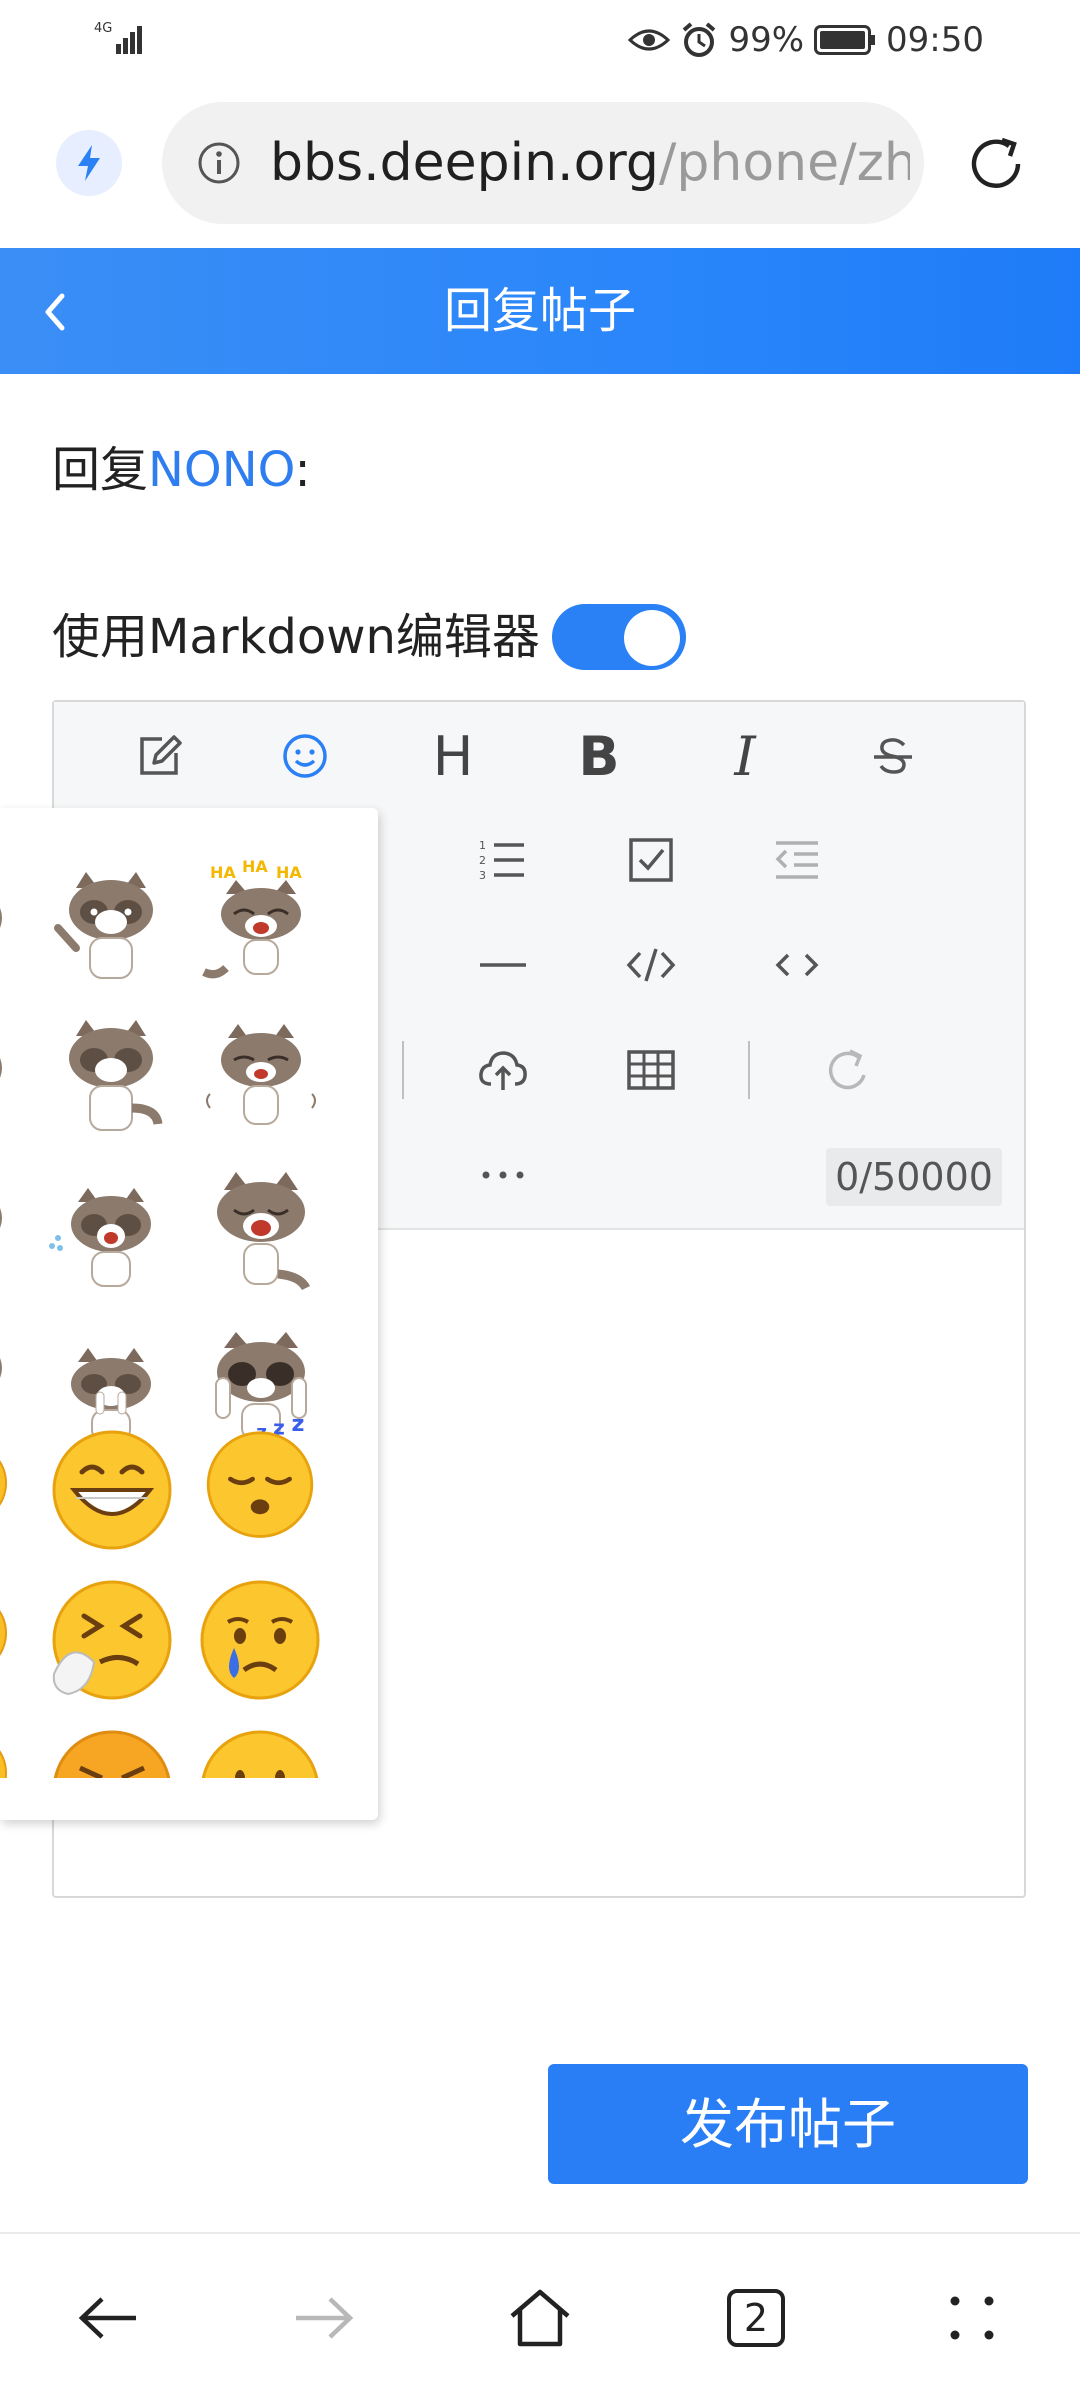 The height and width of the screenshot is (2402, 1080). What do you see at coordinates (649, 40) in the screenshot?
I see `eye-icon` at bounding box center [649, 40].